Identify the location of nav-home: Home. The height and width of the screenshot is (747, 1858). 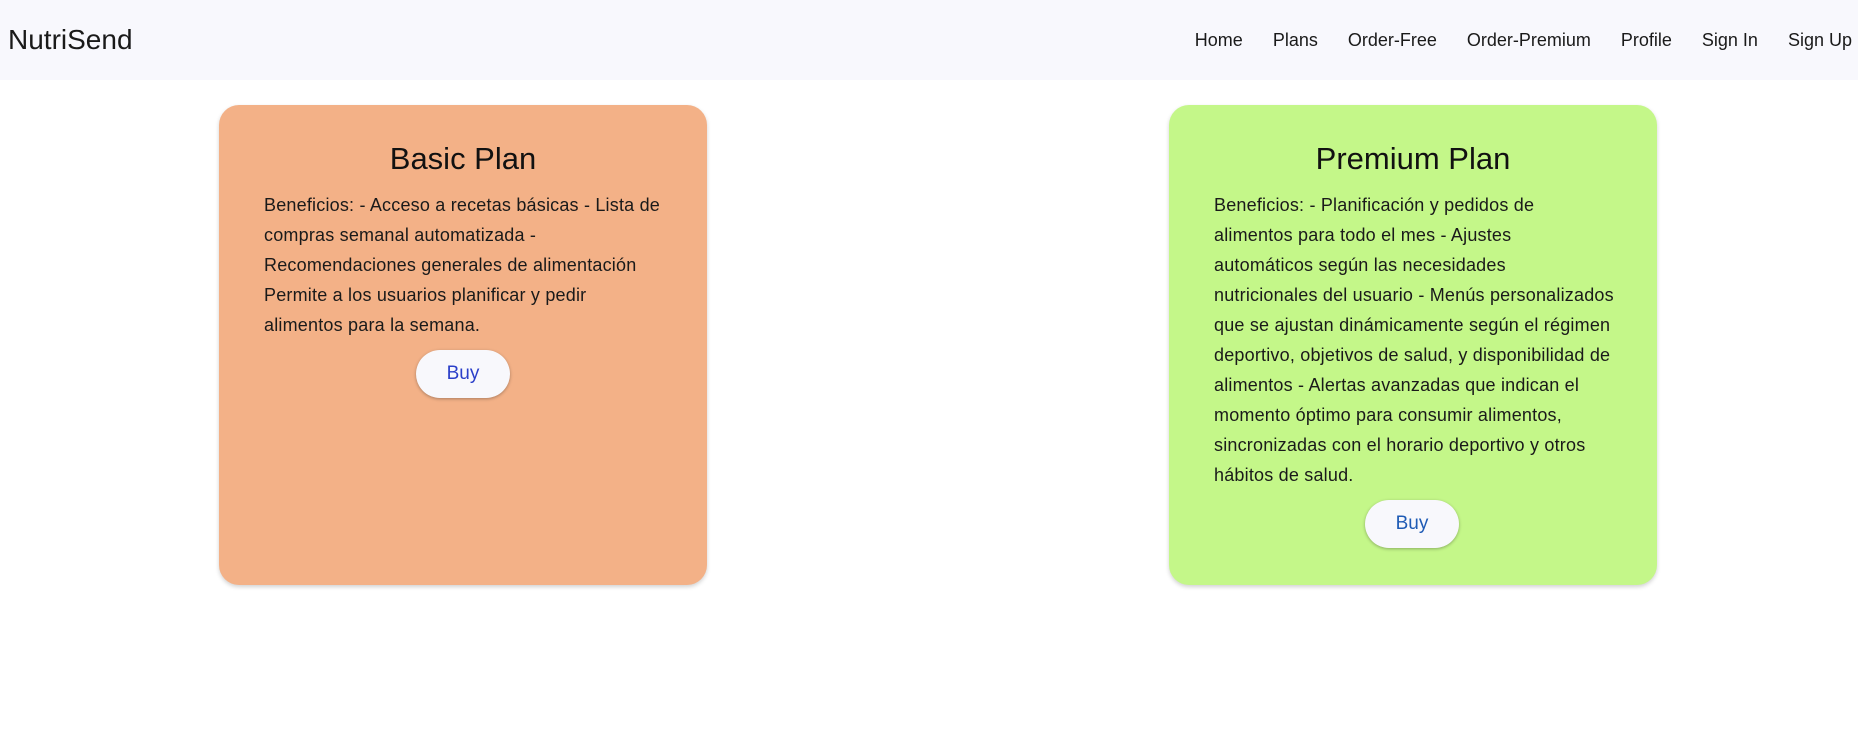
(1219, 40).